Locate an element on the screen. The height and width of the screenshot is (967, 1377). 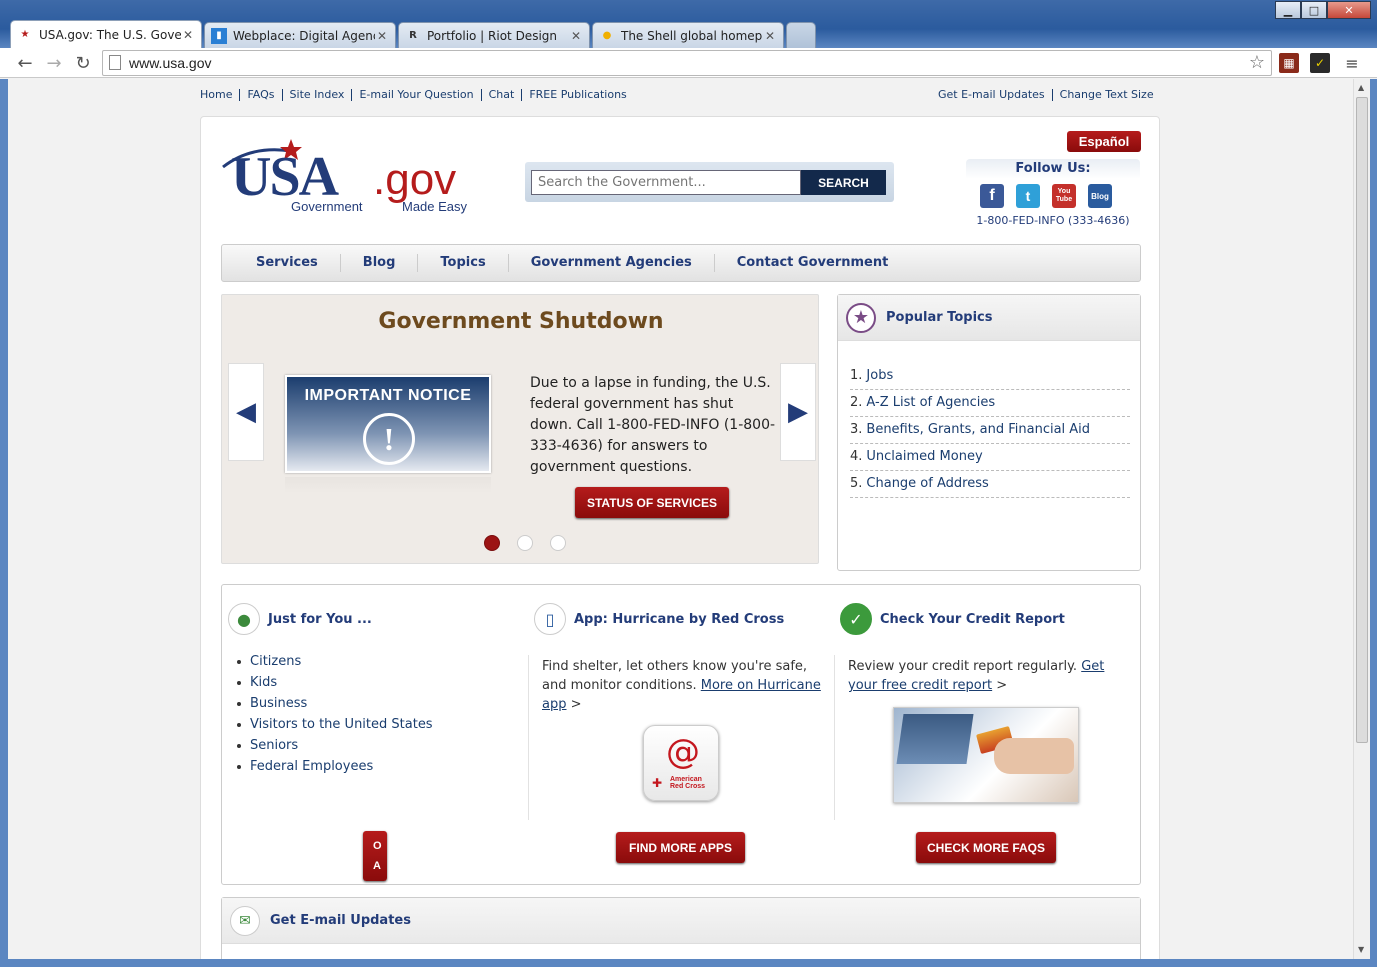
menu-icon: ≡ is located at coordinates (1352, 63).